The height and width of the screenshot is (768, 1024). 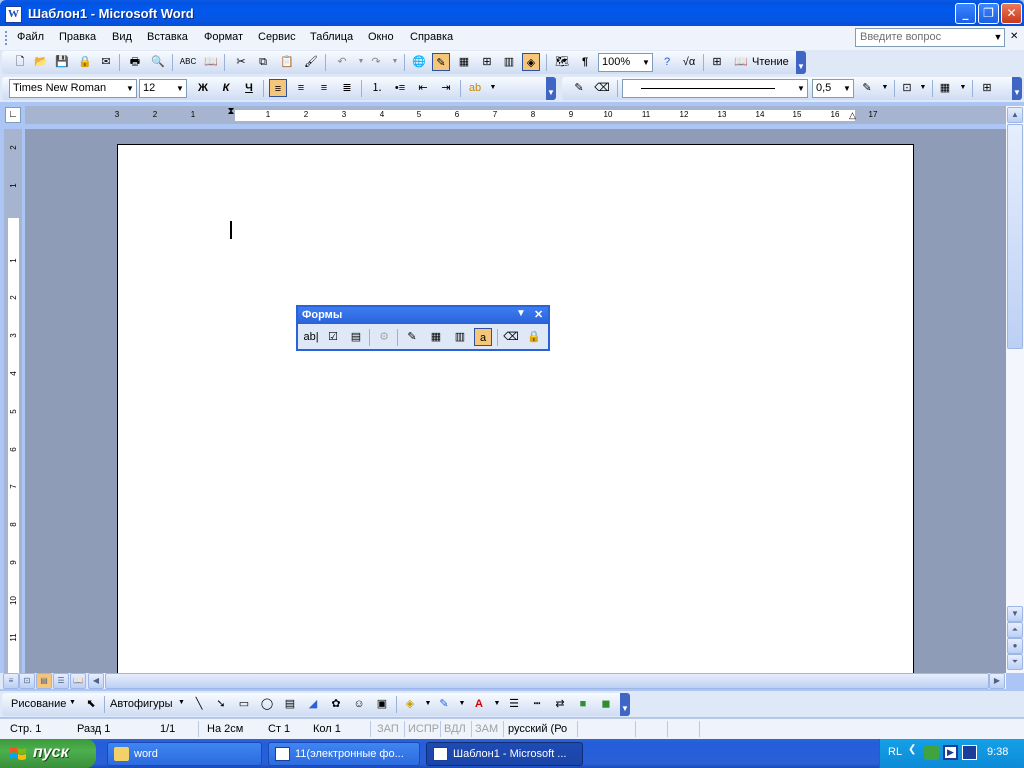 What do you see at coordinates (486, 729) in the screenshot?
I see `status-overtype: ЗАМ` at bounding box center [486, 729].